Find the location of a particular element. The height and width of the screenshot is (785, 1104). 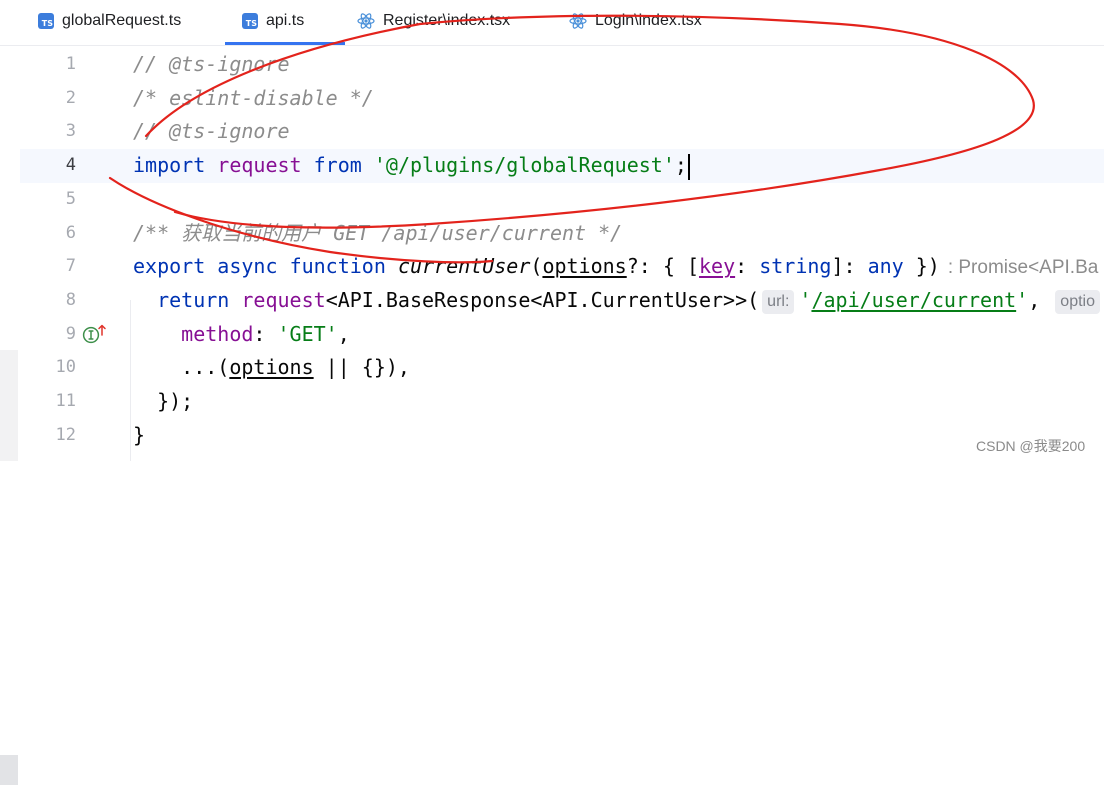

keyword-token: return is located at coordinates (193, 300).